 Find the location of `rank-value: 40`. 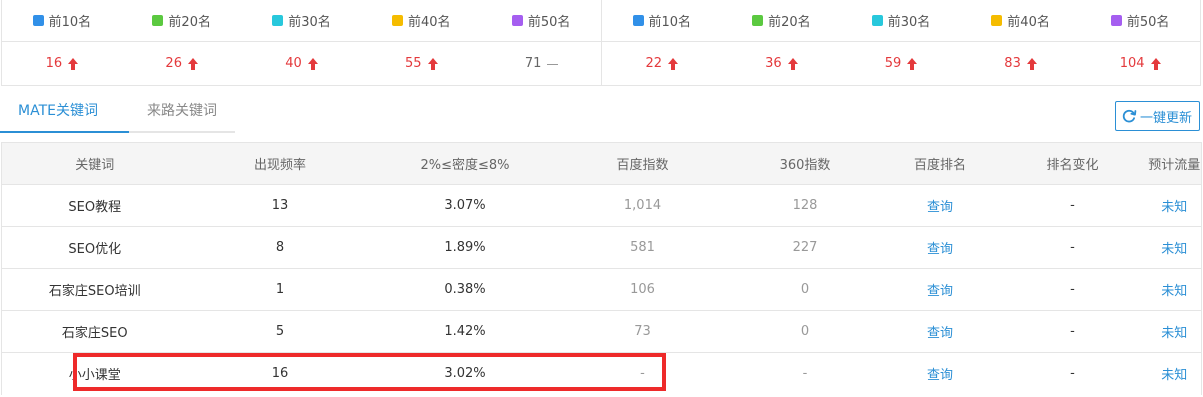

rank-value: 40 is located at coordinates (302, 63).